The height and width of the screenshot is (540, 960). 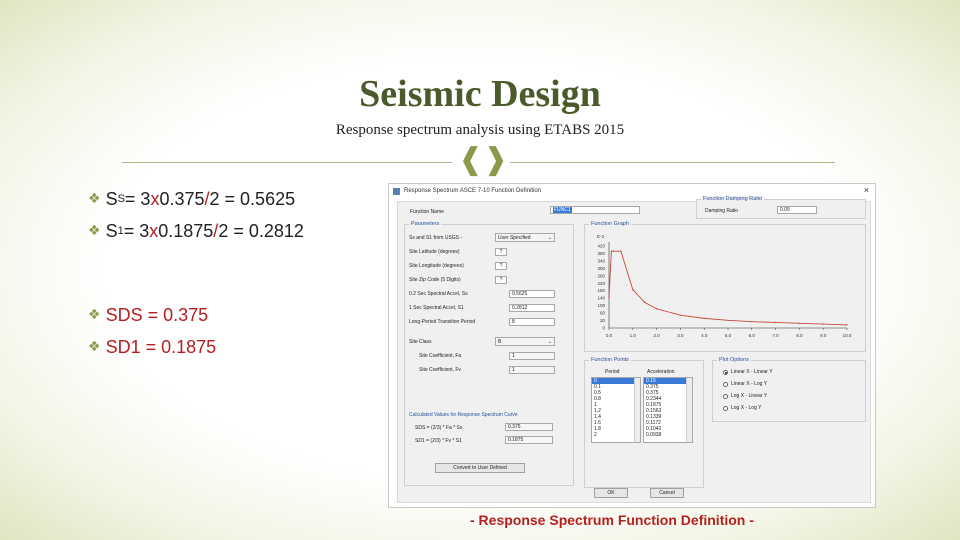 I want to click on x-tick-label: 3.0, so click(x=680, y=335).